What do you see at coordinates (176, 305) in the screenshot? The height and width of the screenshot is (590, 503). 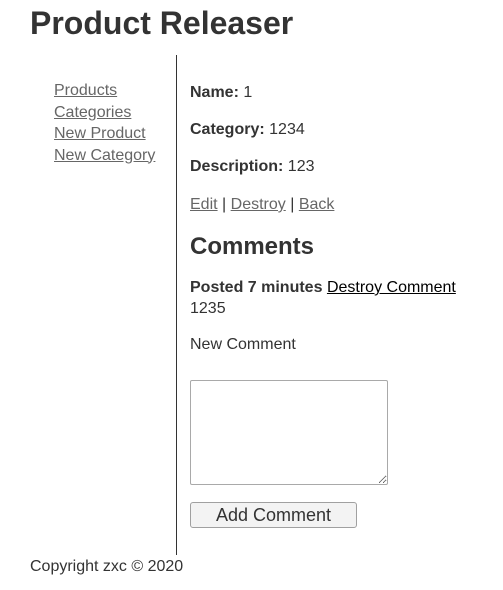 I see `sidebar-divider` at bounding box center [176, 305].